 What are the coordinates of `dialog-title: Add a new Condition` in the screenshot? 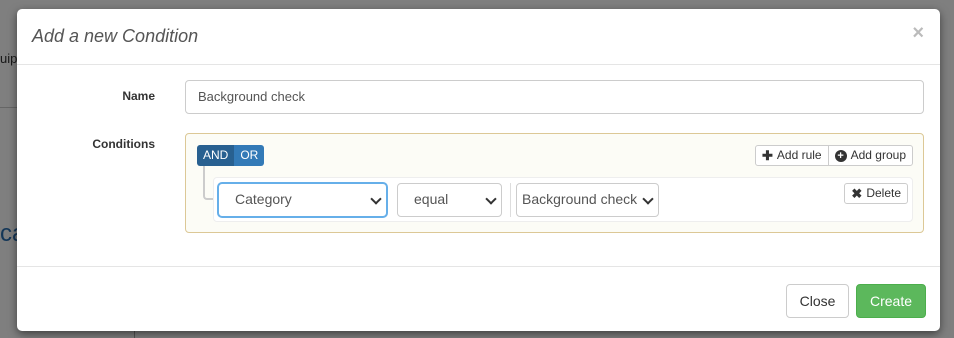 It's located at (115, 36).